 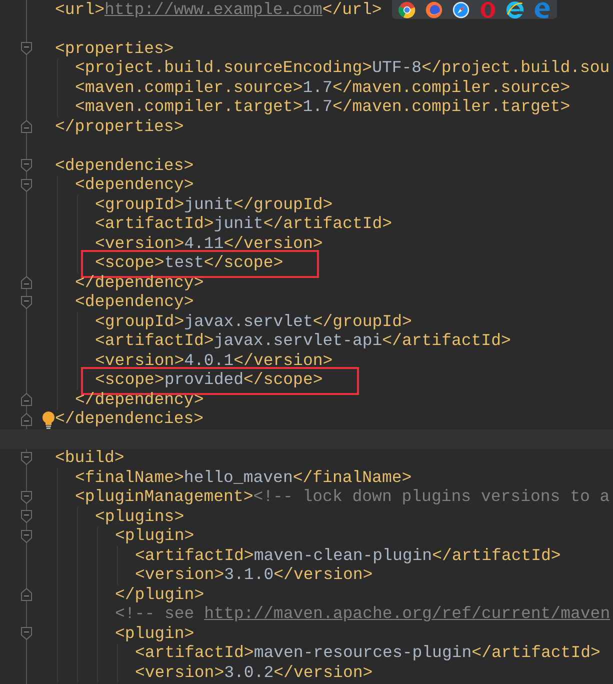 I want to click on code-line: <version>4.11</version>, so click(x=209, y=243).